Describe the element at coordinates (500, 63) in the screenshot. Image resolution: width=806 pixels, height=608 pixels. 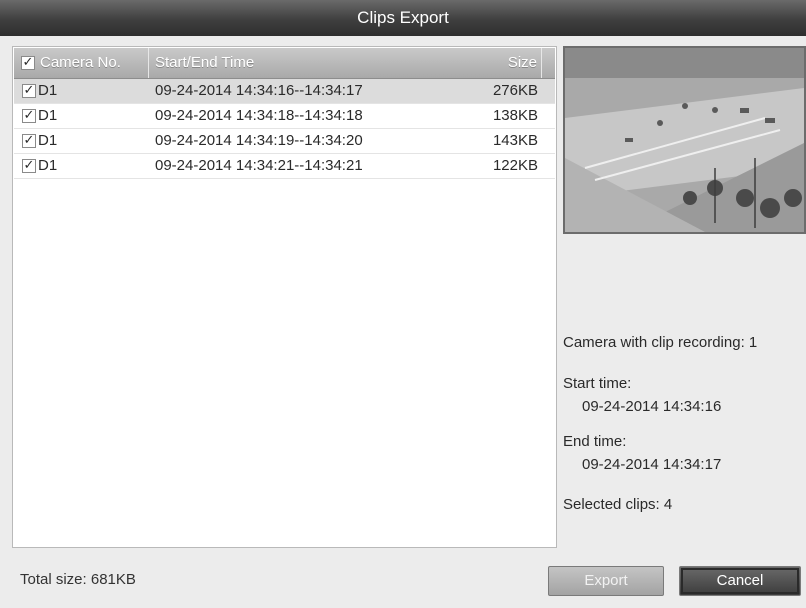
I see `column-header-size: Size` at that location.